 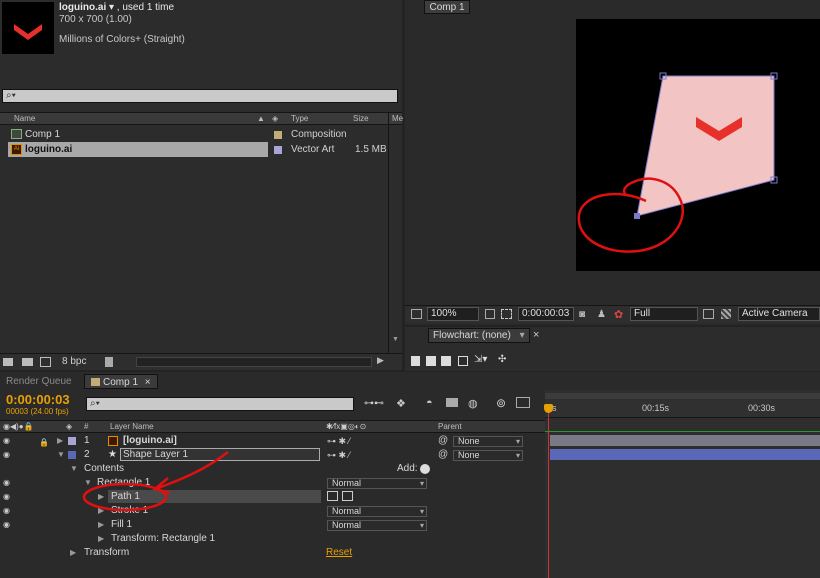 What do you see at coordinates (548, 408) in the screenshot?
I see `current-time-indicator` at bounding box center [548, 408].